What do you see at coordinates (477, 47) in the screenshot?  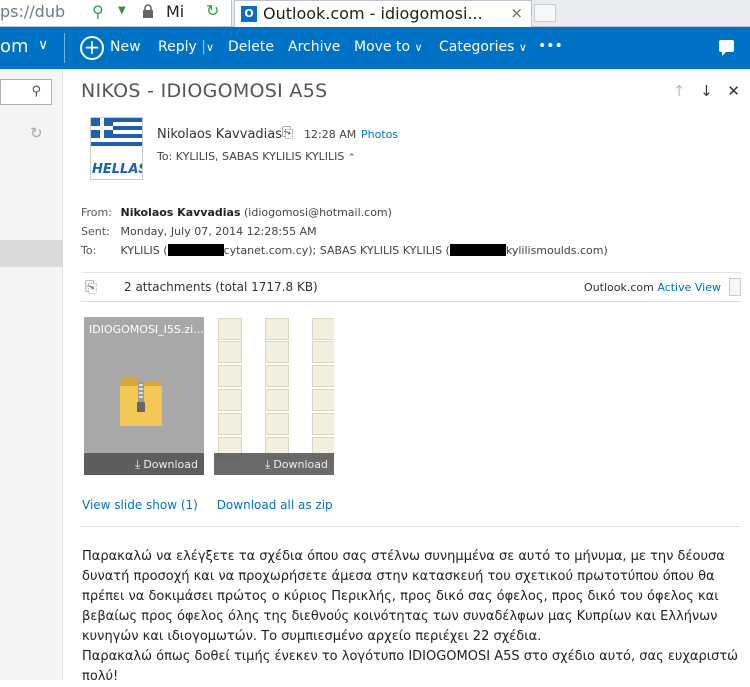 I see `categories-label: Categories` at bounding box center [477, 47].